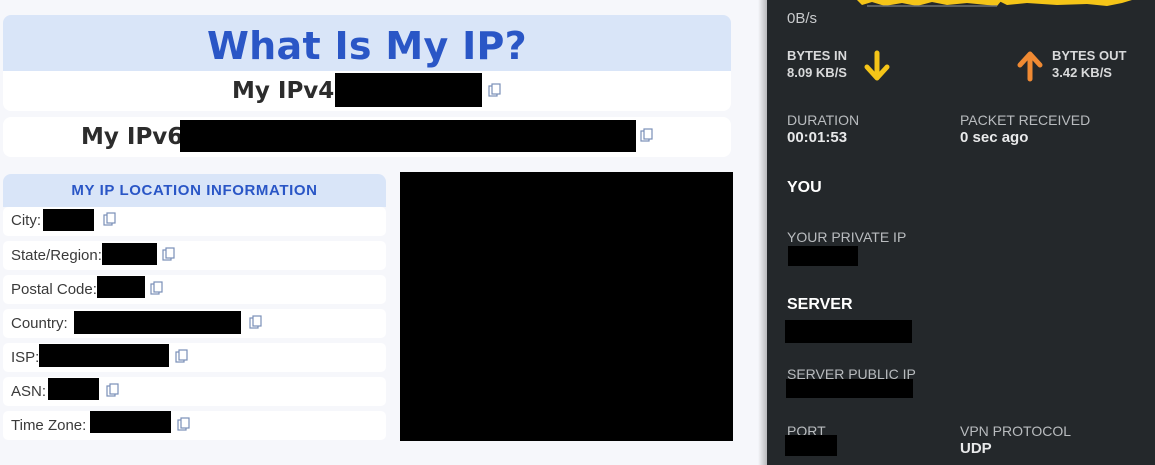 The height and width of the screenshot is (465, 1155). Describe the element at coordinates (408, 136) in the screenshot. I see `ipv6-value-redacted` at that location.